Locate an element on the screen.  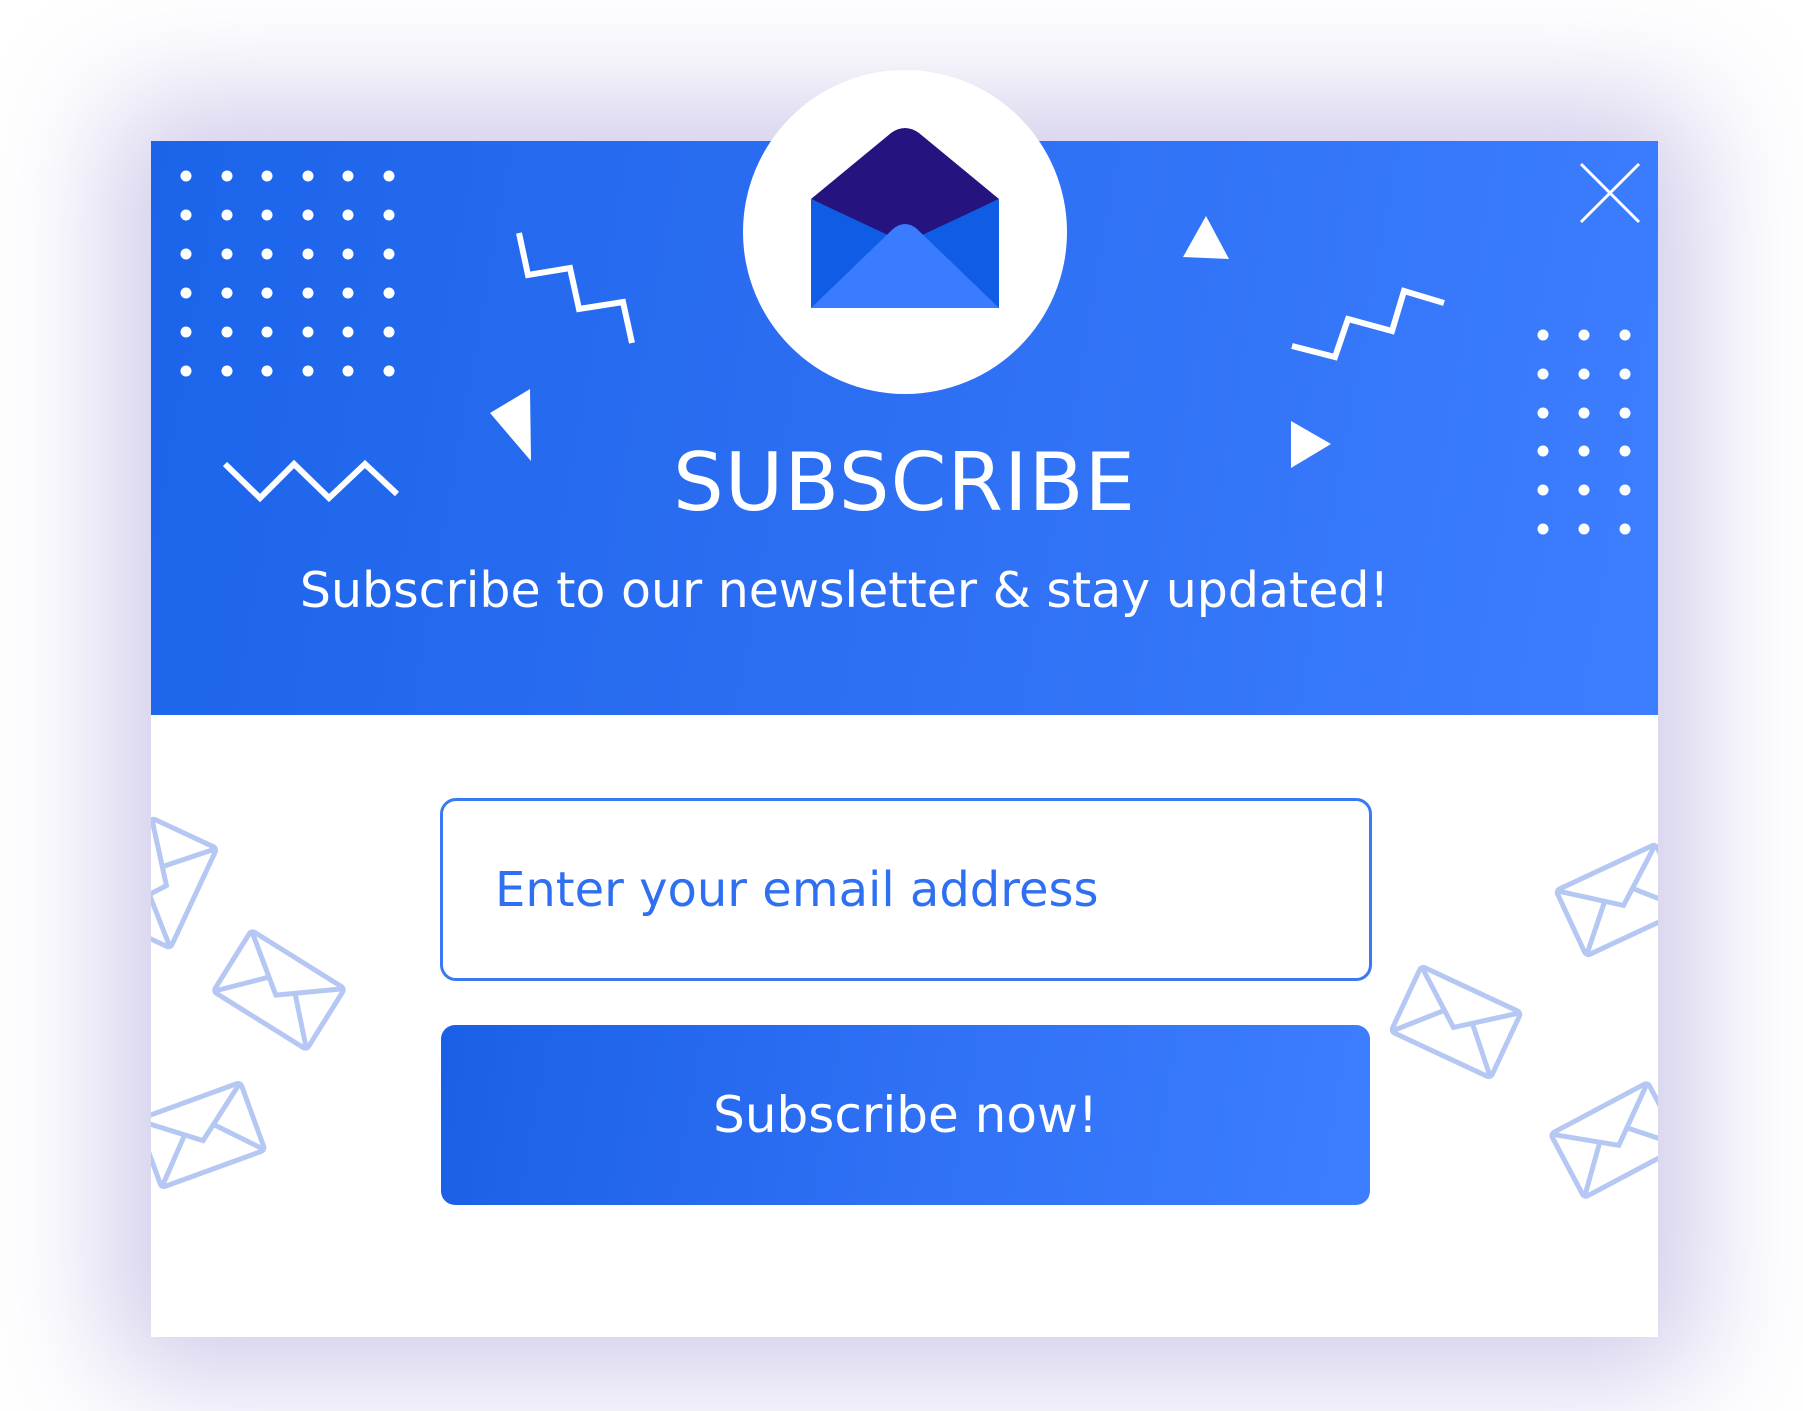
subscribe-button: Subscribe now! is located at coordinates (905, 1115).